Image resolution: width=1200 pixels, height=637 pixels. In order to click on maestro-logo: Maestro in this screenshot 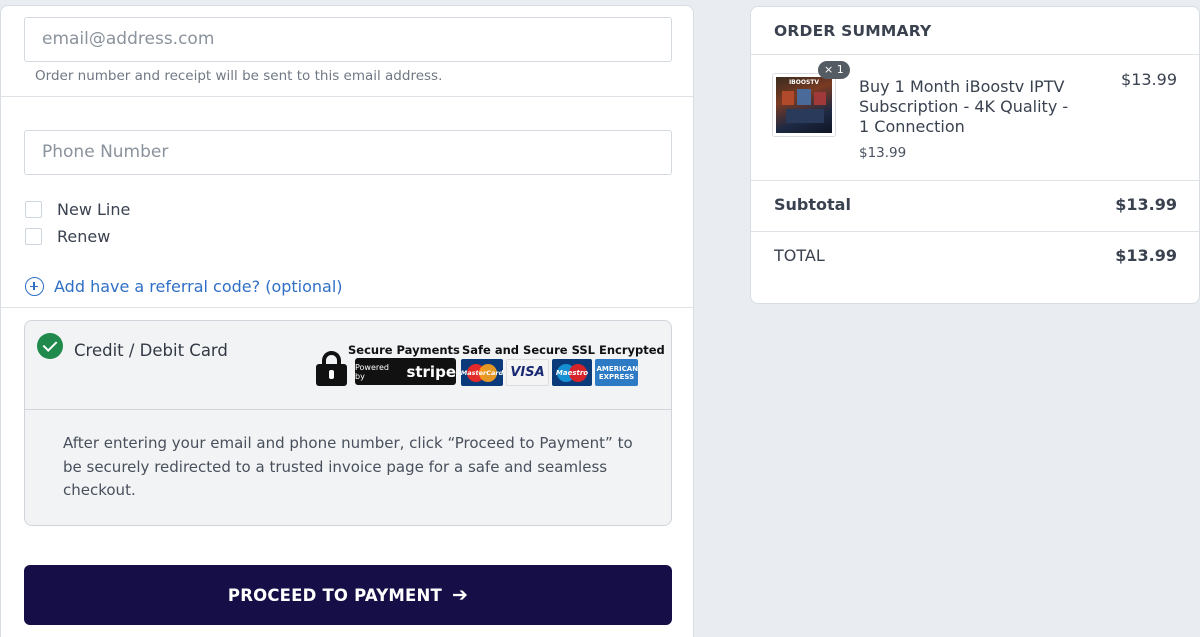, I will do `click(572, 372)`.